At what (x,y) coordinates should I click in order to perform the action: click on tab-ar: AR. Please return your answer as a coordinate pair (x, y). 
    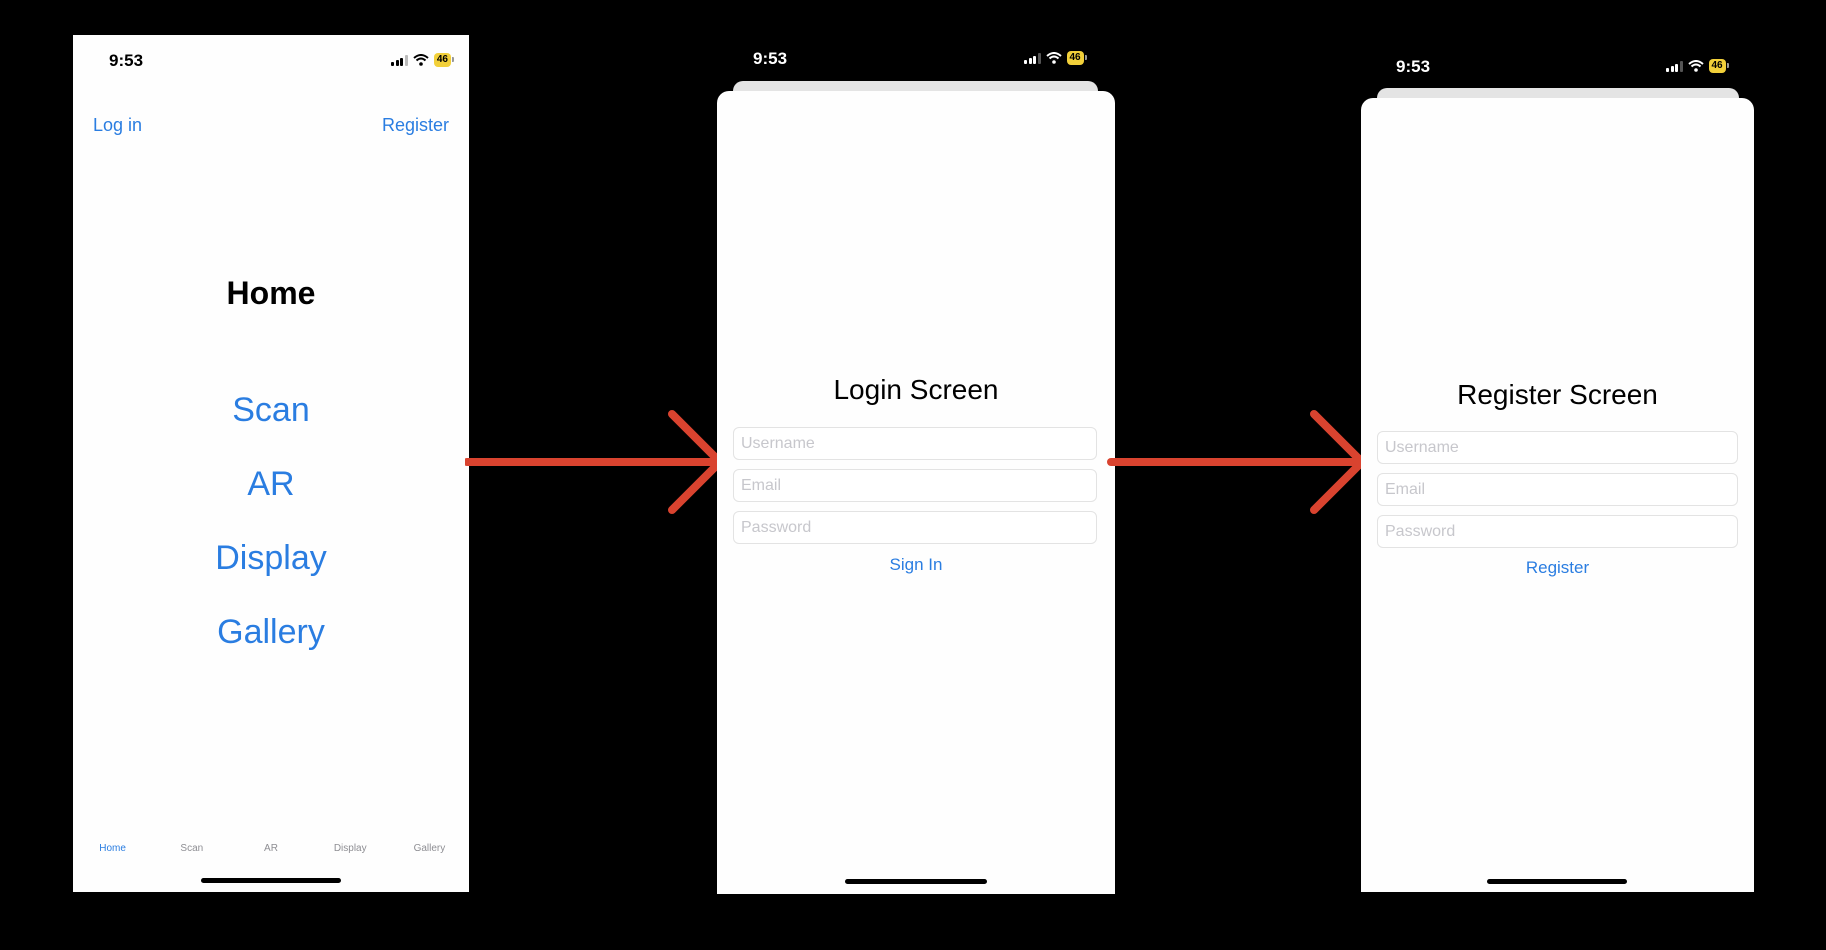
    Looking at the image, I should click on (270, 848).